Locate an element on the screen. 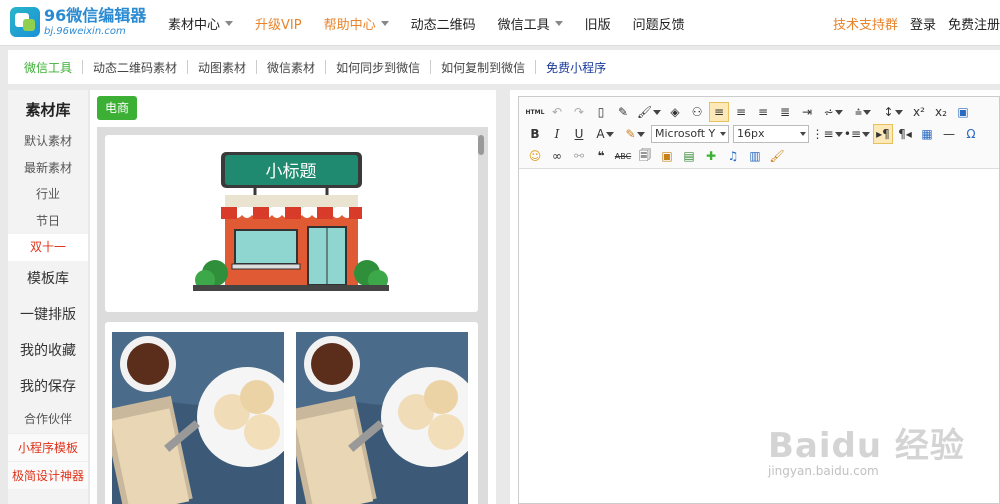  baidu-watermark: Baidu 经验 jingyan.baidu.com is located at coordinates (861, 451).